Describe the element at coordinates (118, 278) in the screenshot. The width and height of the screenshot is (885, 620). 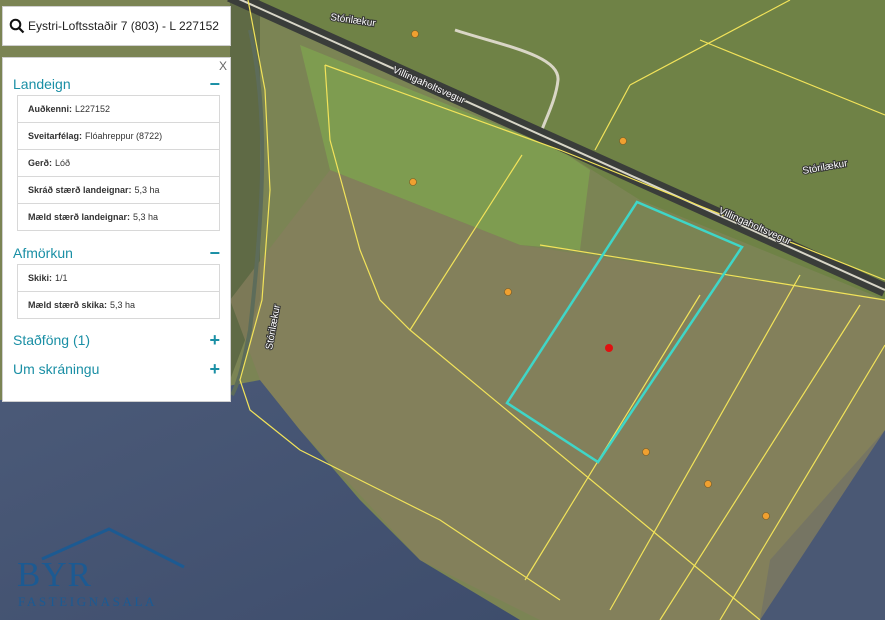
I see `info-row: Skiki: 1/1` at that location.